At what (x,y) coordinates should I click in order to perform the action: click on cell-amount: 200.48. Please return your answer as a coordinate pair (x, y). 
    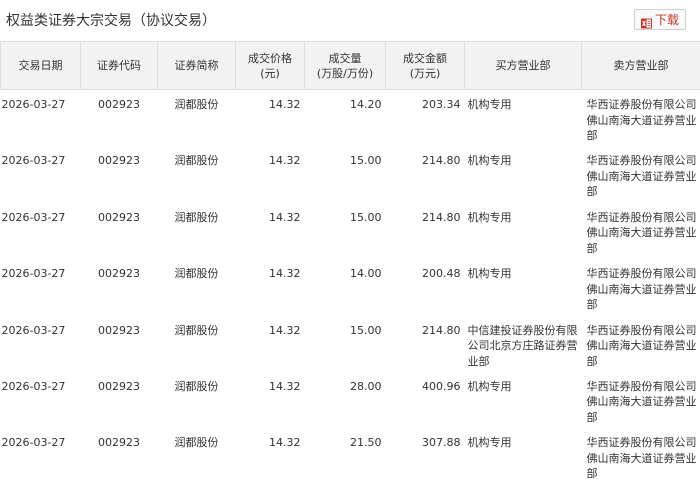
    Looking at the image, I should click on (425, 287).